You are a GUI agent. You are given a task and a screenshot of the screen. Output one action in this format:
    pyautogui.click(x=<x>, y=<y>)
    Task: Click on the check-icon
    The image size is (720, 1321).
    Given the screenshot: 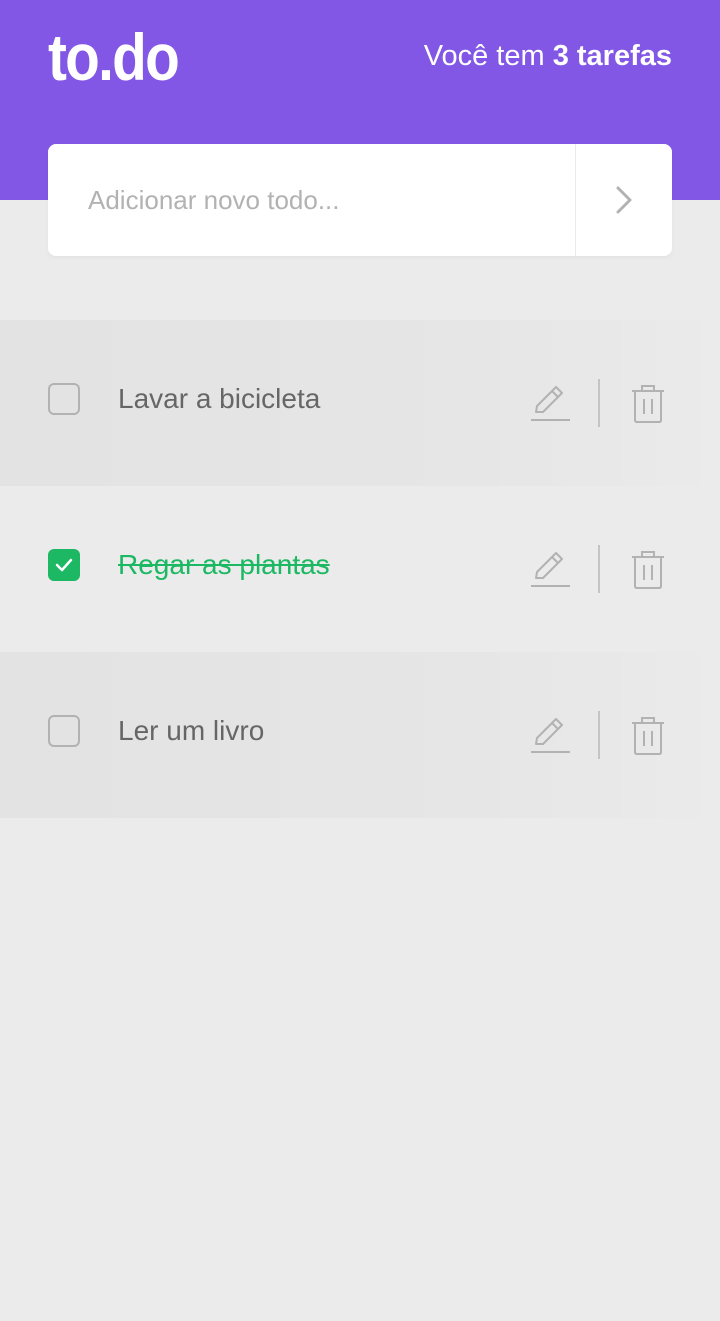 What is the action you would take?
    pyautogui.click(x=64, y=565)
    